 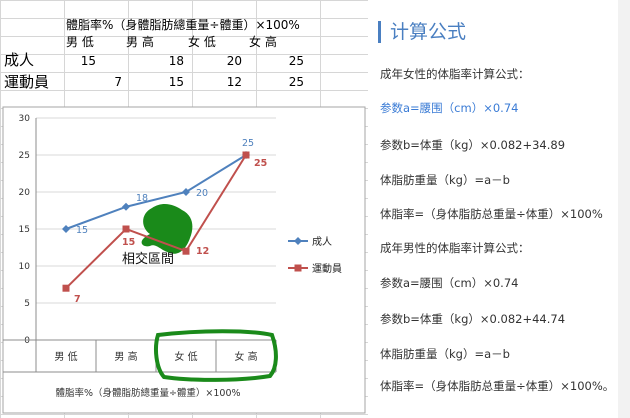 I want to click on col-header-female-low: 女 低, so click(x=202, y=42).